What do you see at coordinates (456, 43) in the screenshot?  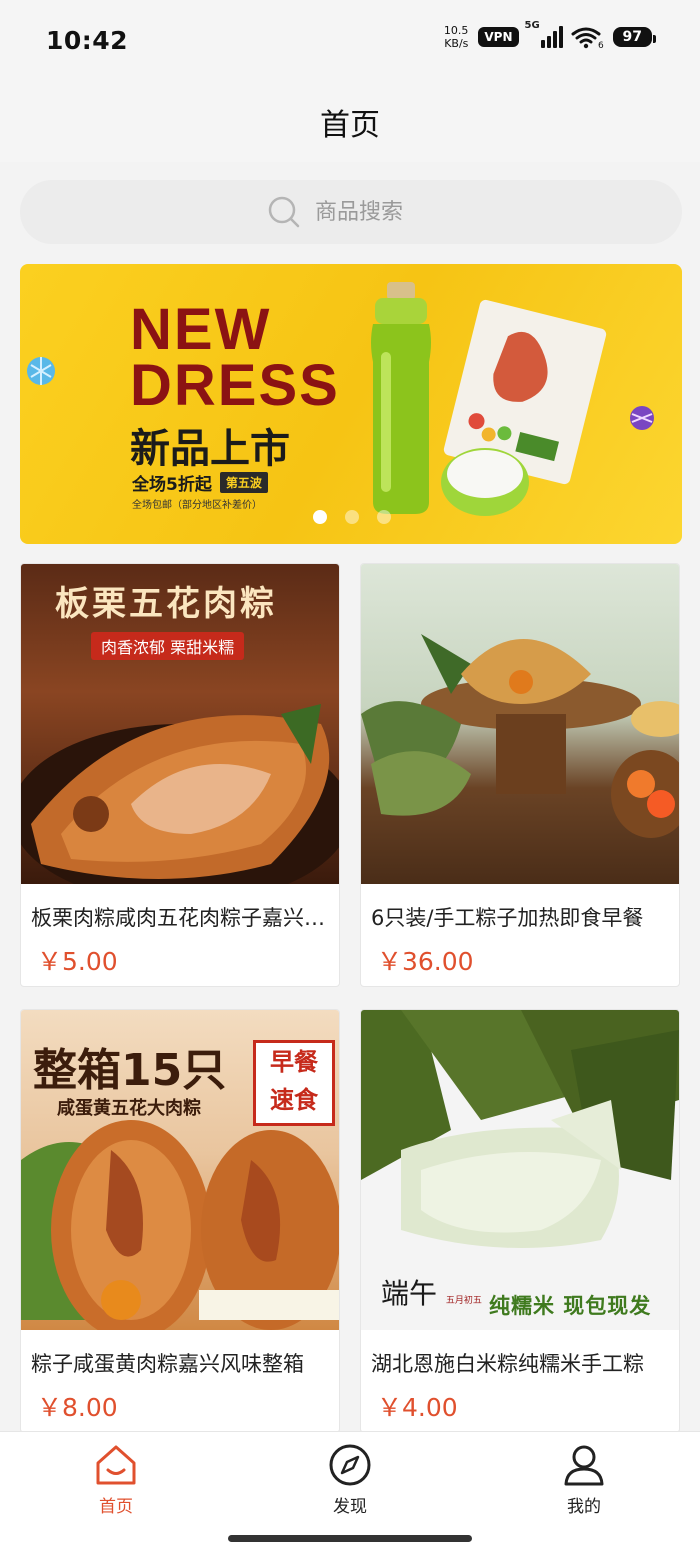 I see `net-speed-unit: KB/s` at bounding box center [456, 43].